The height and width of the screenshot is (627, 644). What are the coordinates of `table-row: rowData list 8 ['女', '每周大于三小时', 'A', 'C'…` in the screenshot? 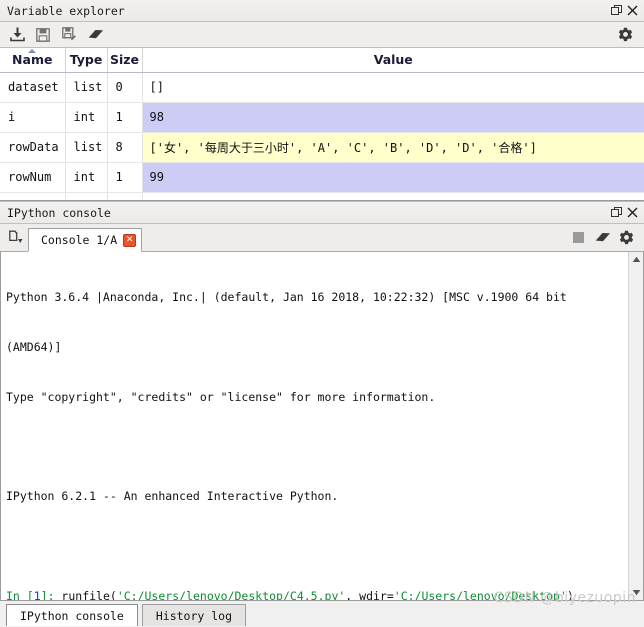 It's located at (322, 147).